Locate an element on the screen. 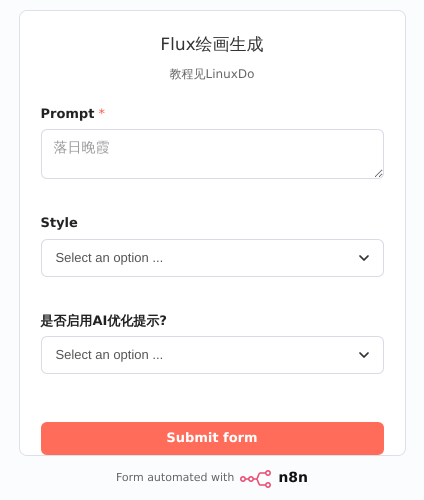 The image size is (424, 500). field-label: 是否启用AI优化提示? is located at coordinates (103, 321).